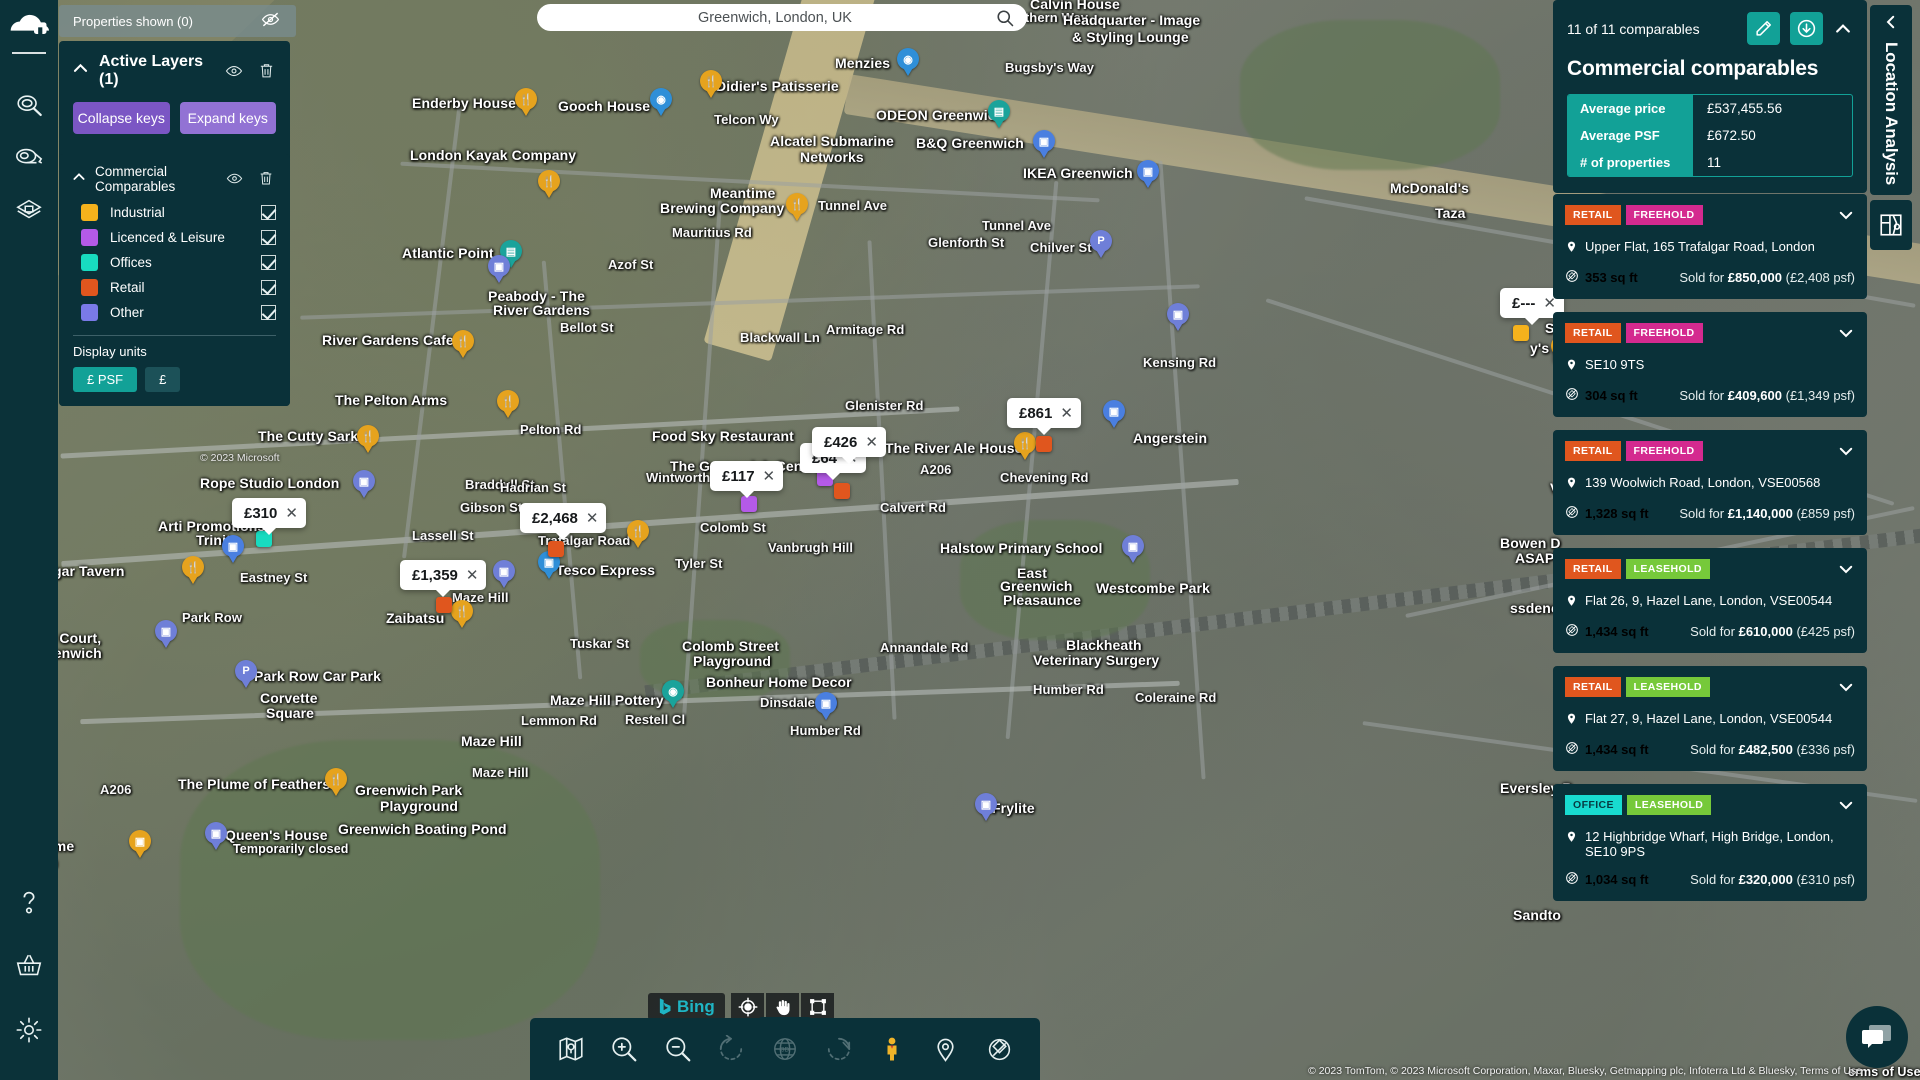  I want to click on sidebar-logo, so click(29, 29).